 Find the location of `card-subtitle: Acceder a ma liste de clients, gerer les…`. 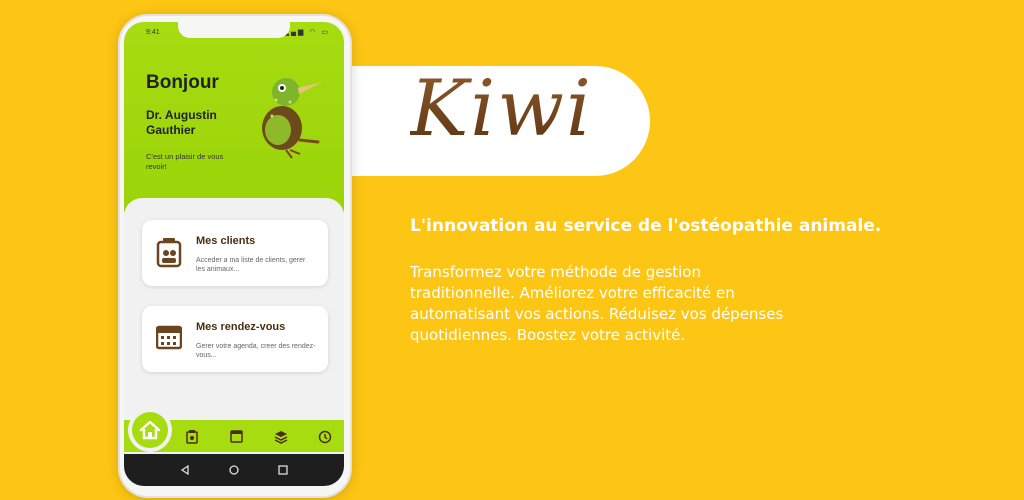

card-subtitle: Acceder a ma liste de clients, gerer les… is located at coordinates (251, 265).